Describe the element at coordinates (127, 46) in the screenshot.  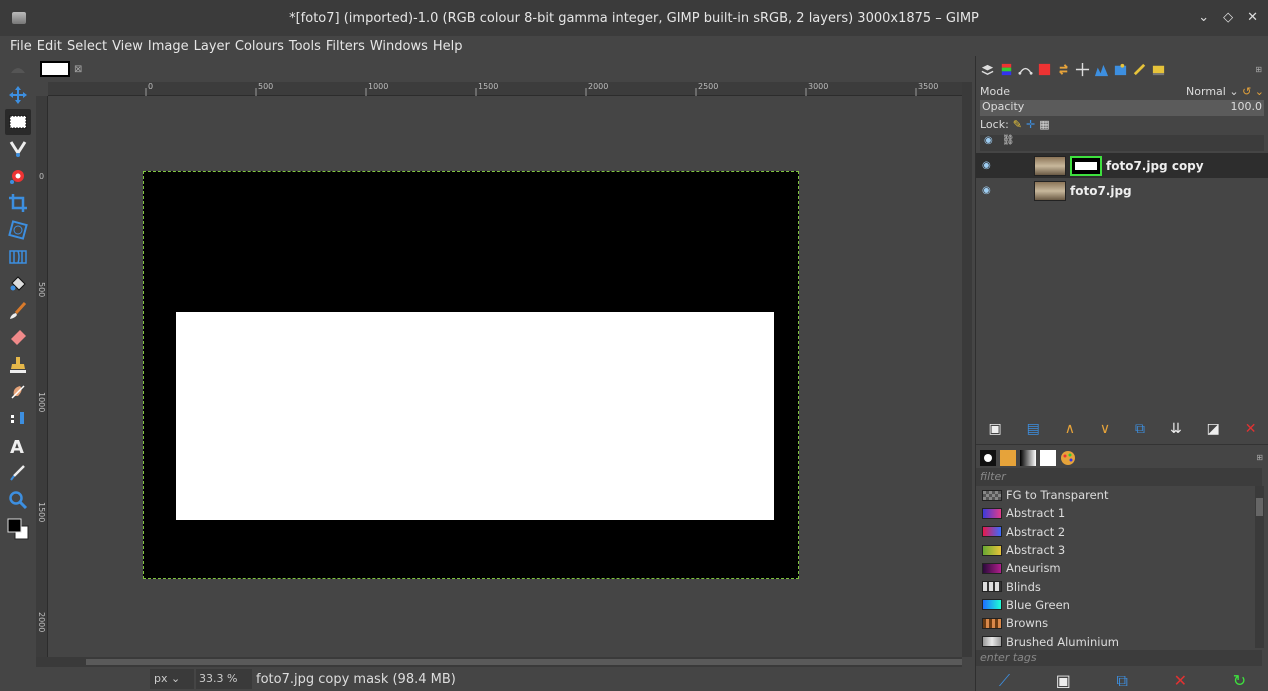
I see `menu-view: View` at that location.